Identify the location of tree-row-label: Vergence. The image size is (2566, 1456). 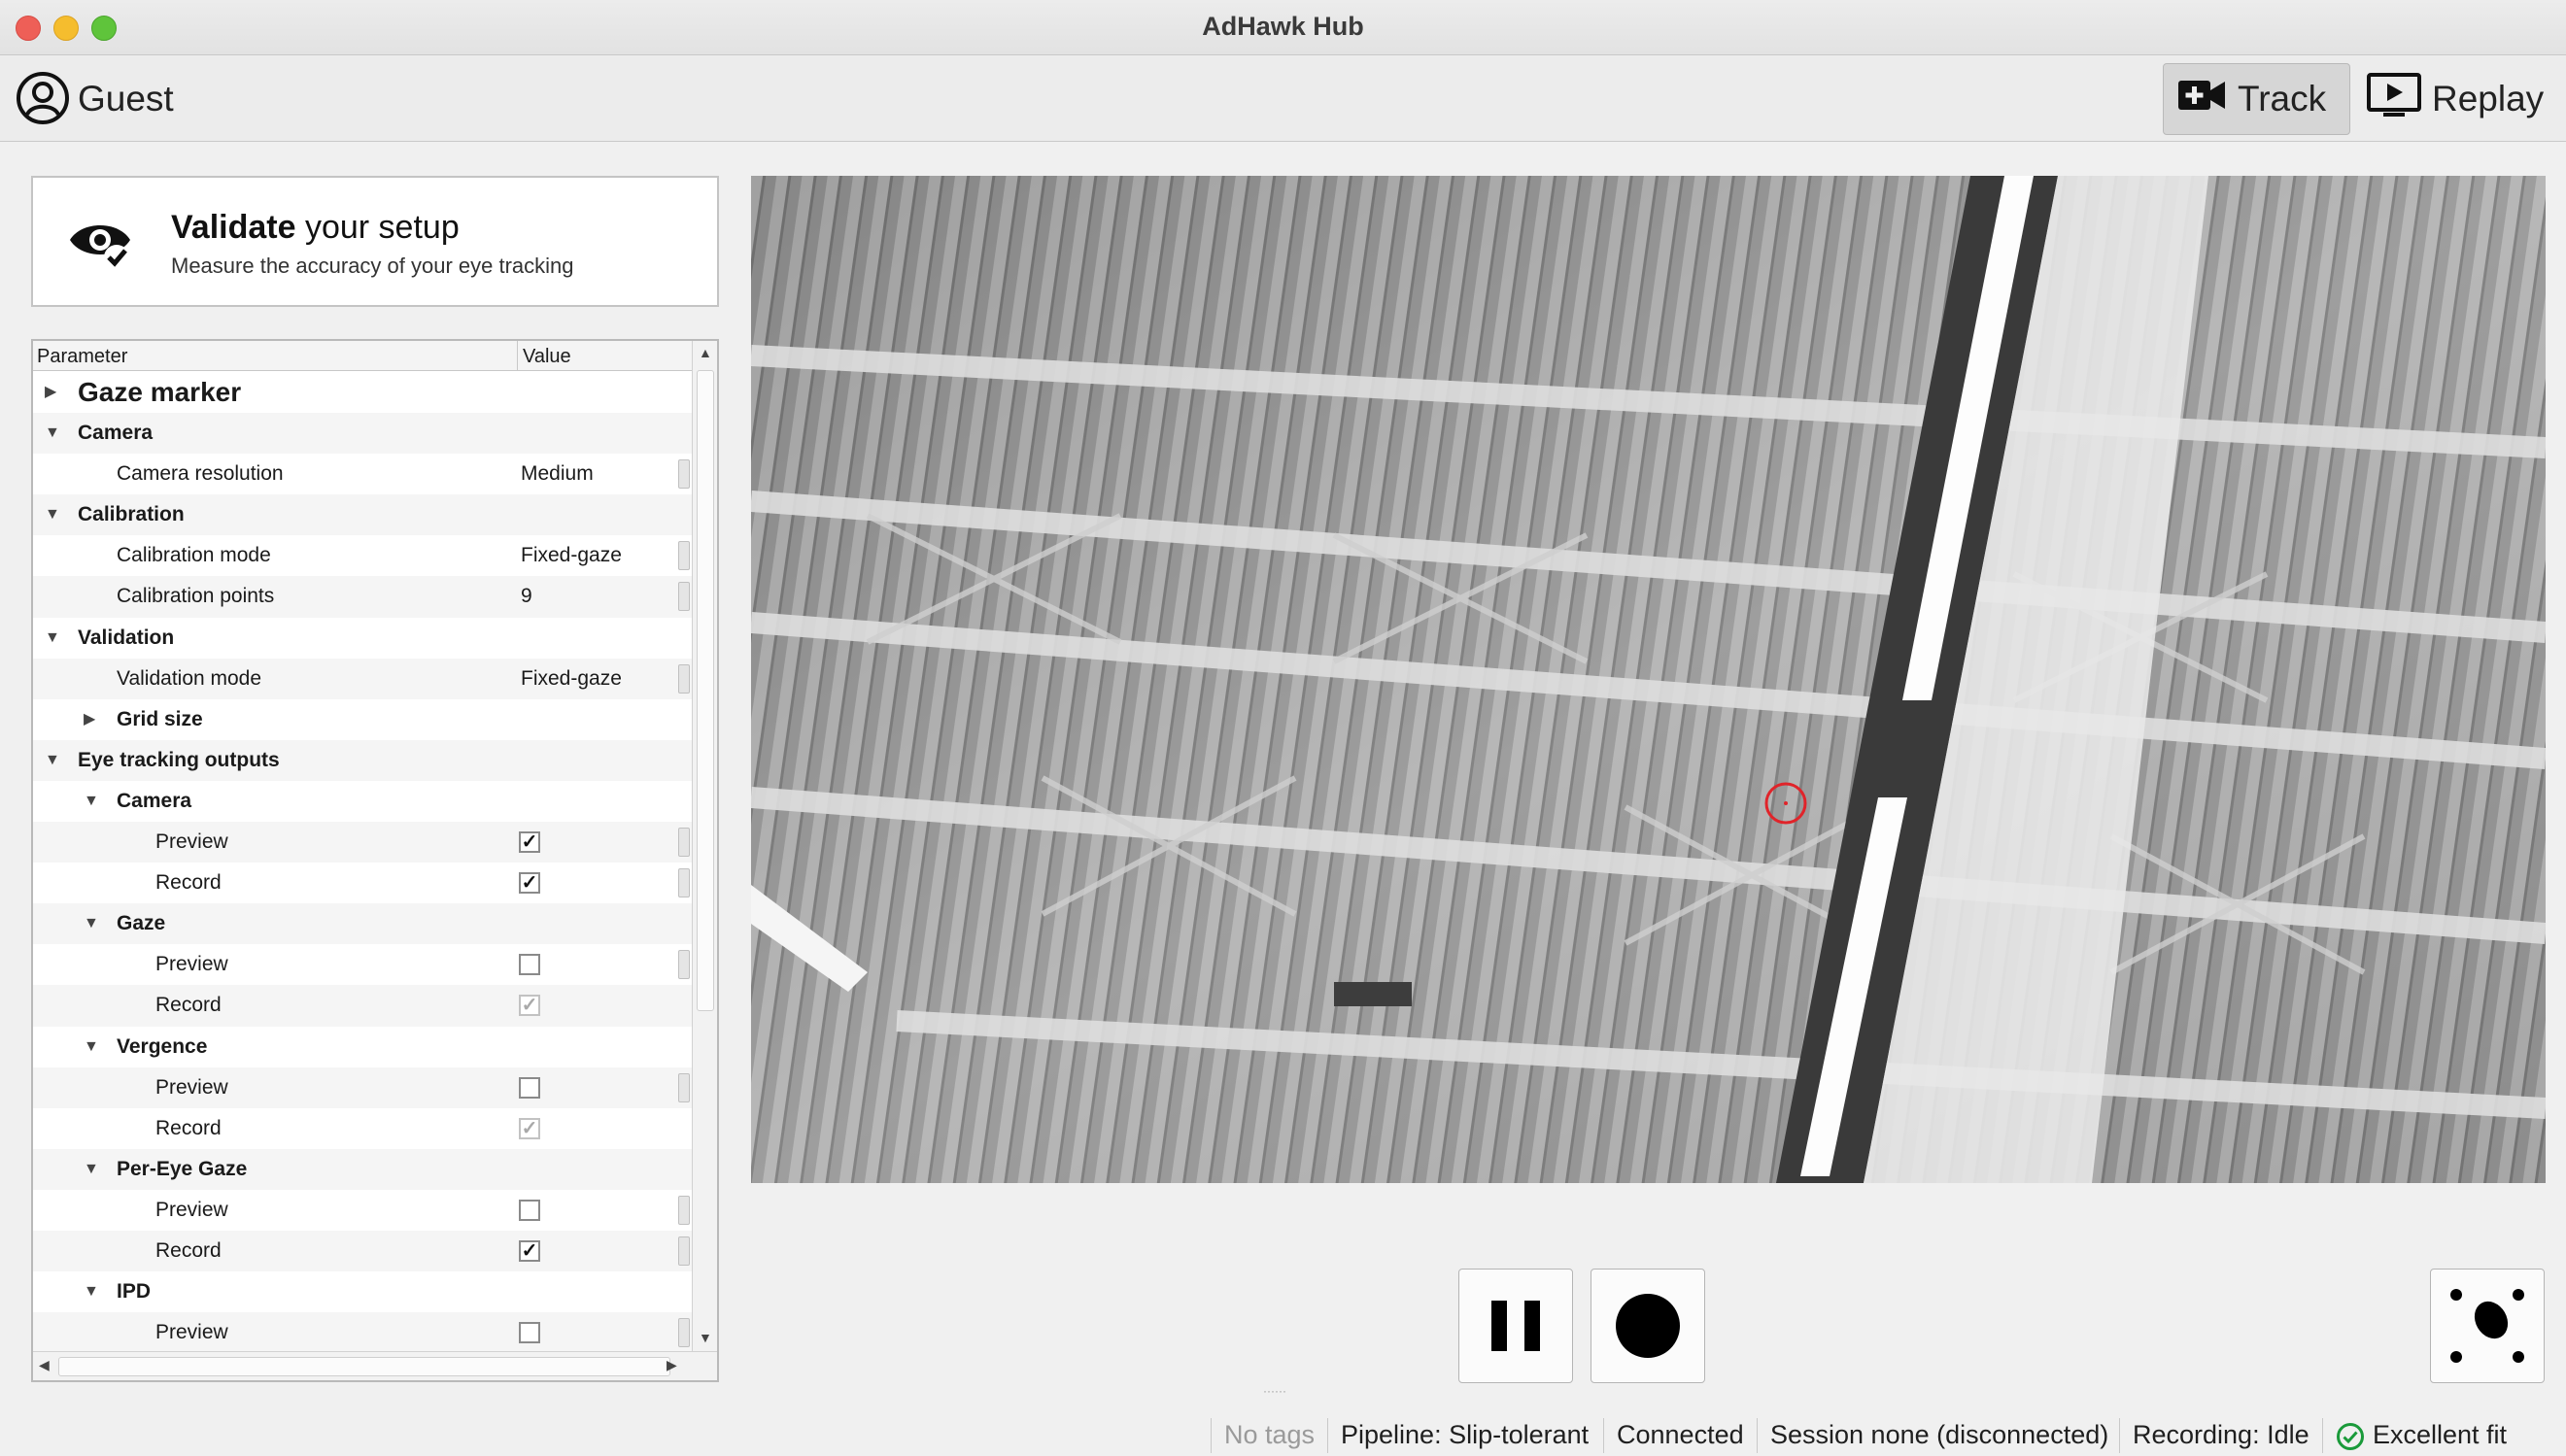
(162, 1046).